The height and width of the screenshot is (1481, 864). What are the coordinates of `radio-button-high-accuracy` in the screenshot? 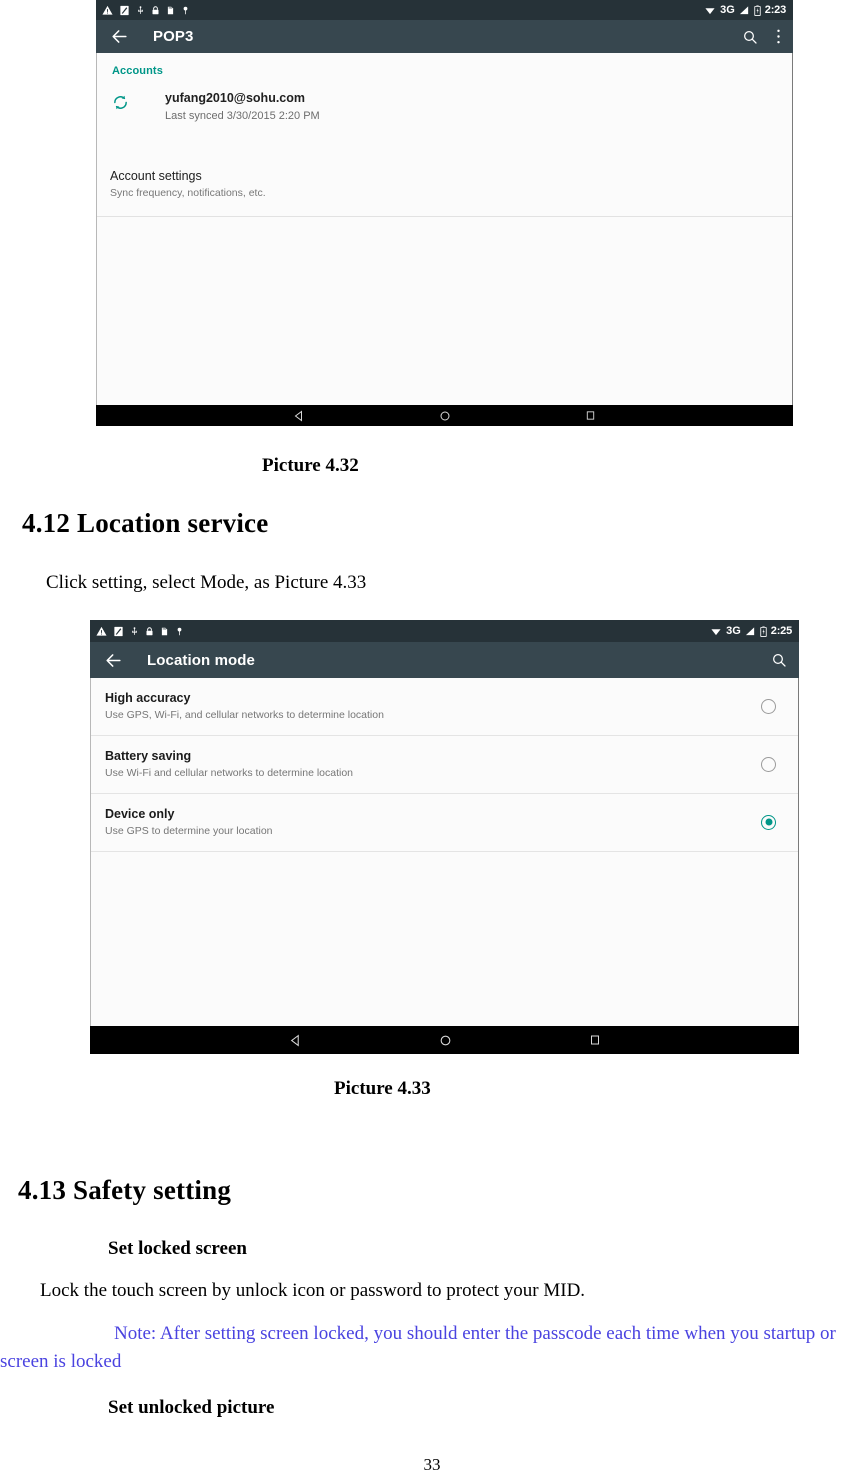 It's located at (768, 706).